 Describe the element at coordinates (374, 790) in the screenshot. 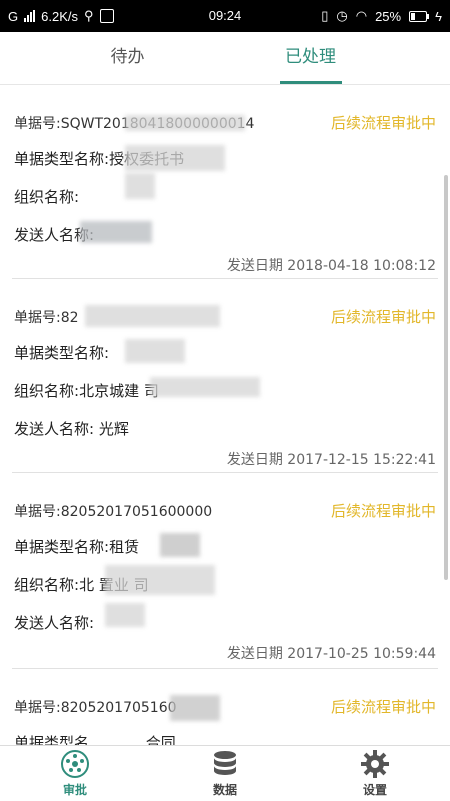

I see `nav-settings-label: 设置` at that location.